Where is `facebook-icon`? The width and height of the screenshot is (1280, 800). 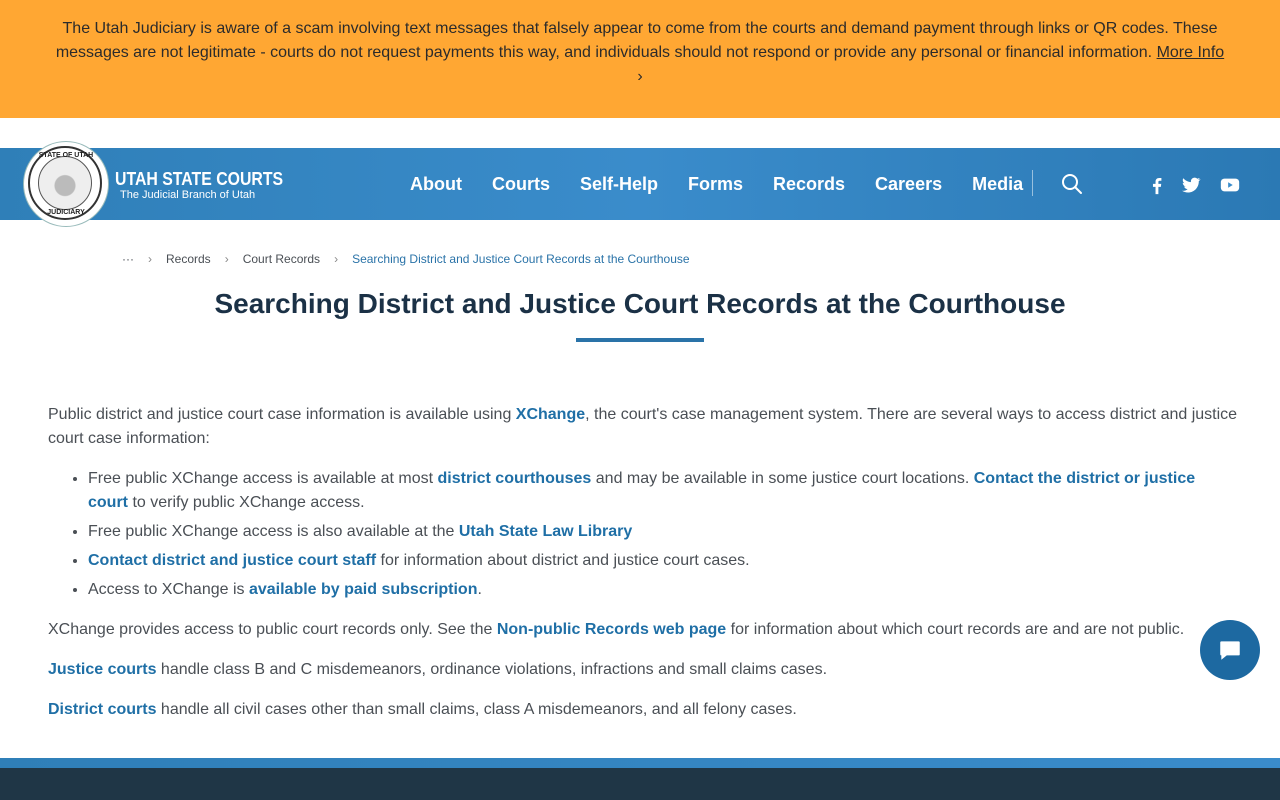 facebook-icon is located at coordinates (1157, 185).